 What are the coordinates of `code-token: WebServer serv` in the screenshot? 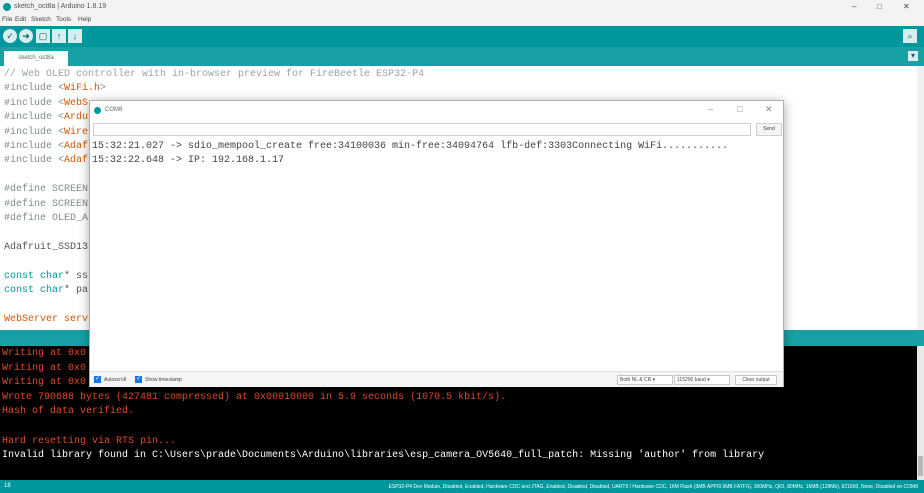 It's located at (46, 319).